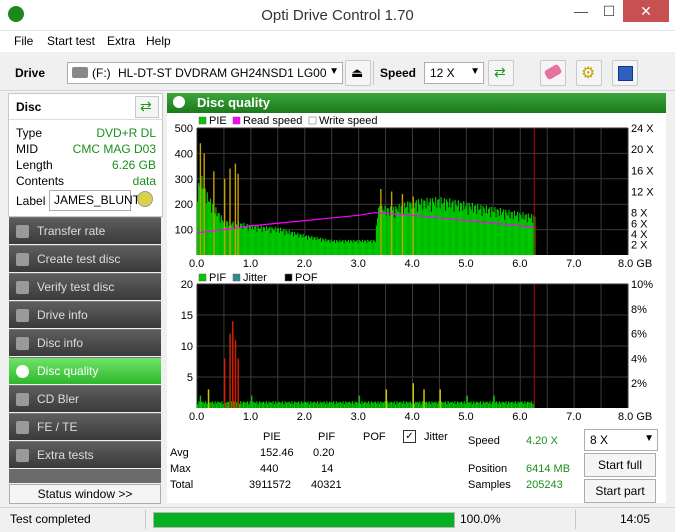 Image resolution: width=675 pixels, height=532 pixels. Describe the element at coordinates (85, 494) in the screenshot. I see `status-window-button: Status window >>` at that location.